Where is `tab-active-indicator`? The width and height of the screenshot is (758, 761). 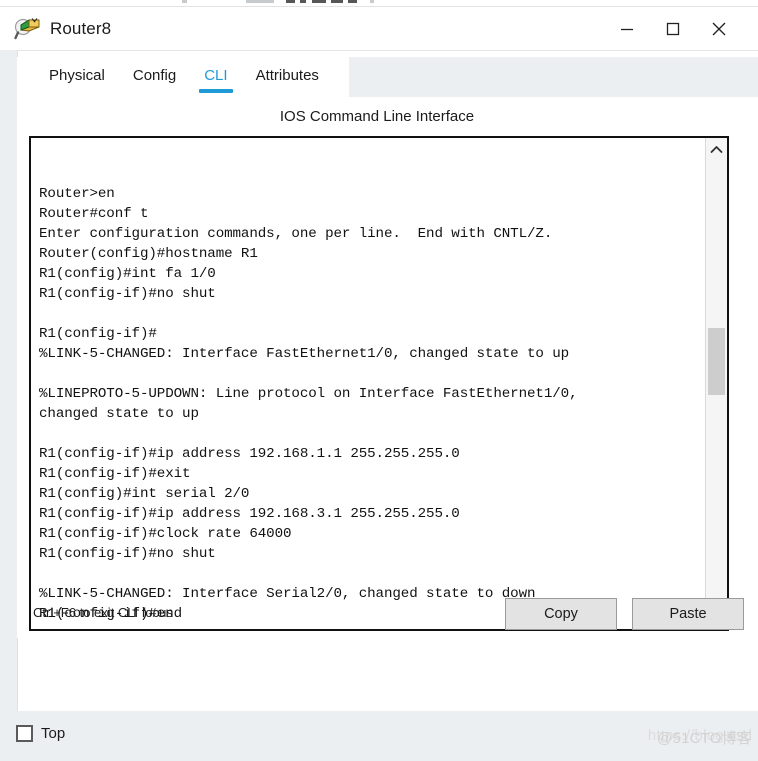
tab-active-indicator is located at coordinates (216, 91).